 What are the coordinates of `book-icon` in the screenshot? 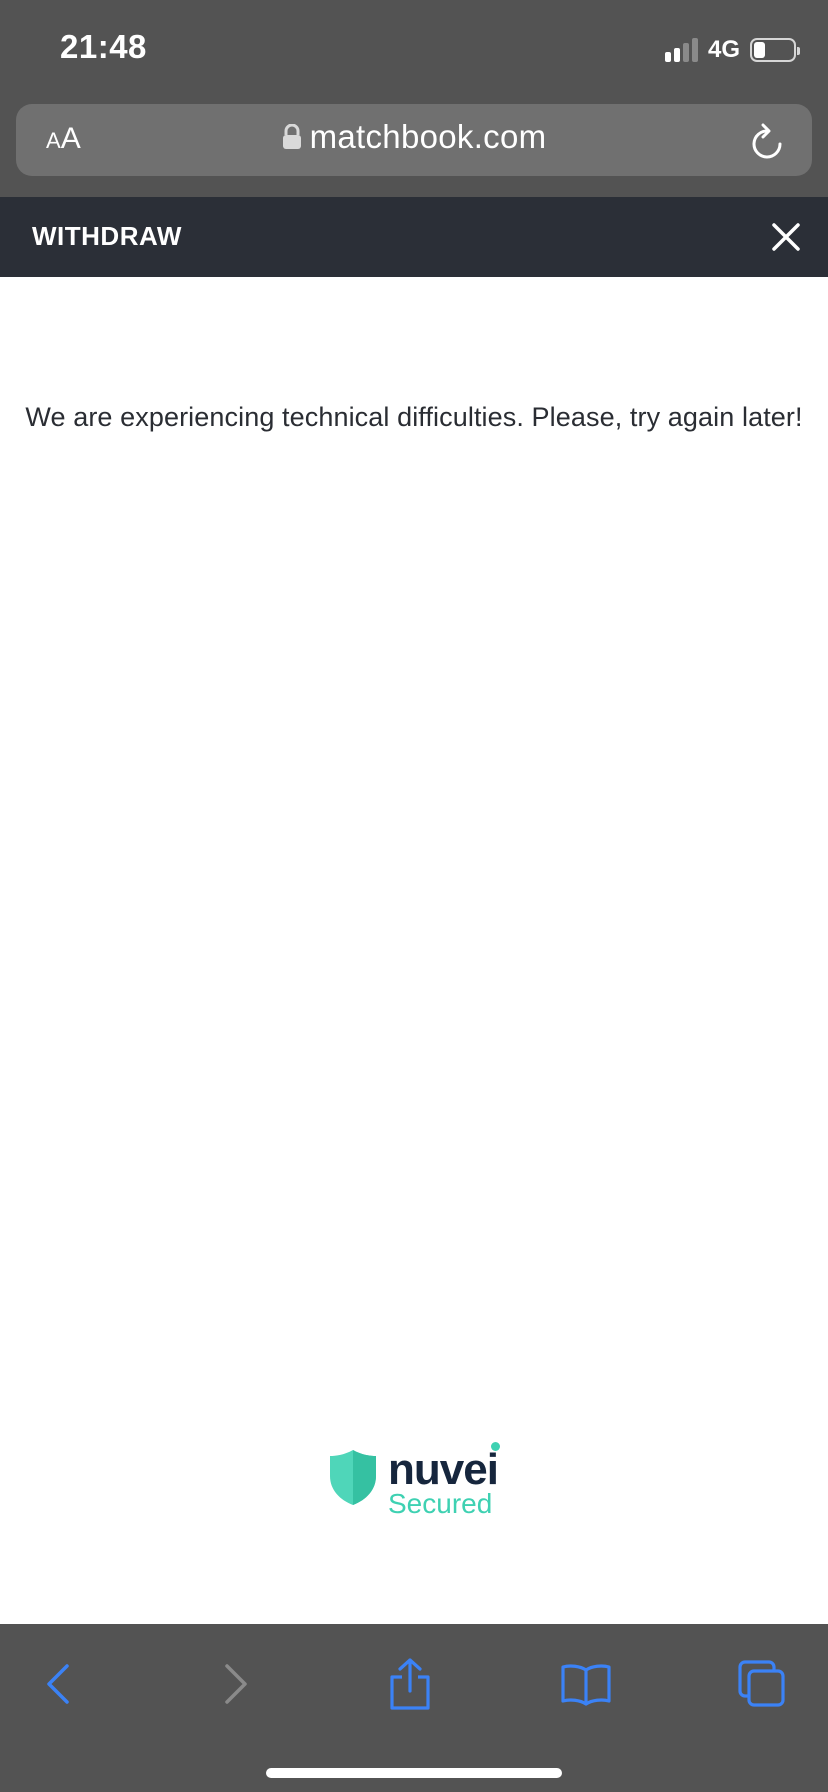 It's located at (586, 1685).